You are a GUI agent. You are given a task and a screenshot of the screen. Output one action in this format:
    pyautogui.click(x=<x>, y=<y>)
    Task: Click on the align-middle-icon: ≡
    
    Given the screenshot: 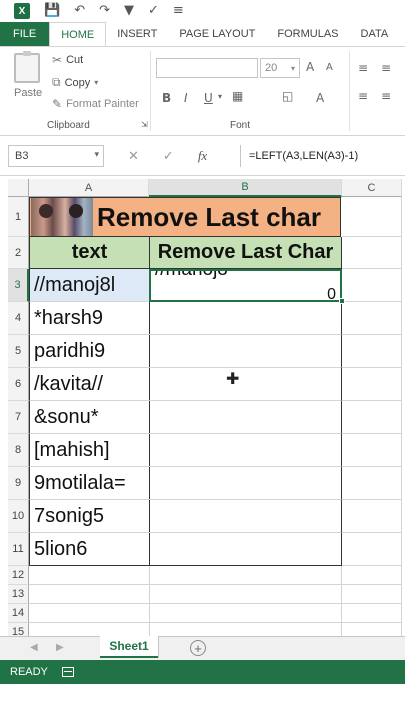 What is the action you would take?
    pyautogui.click(x=386, y=68)
    